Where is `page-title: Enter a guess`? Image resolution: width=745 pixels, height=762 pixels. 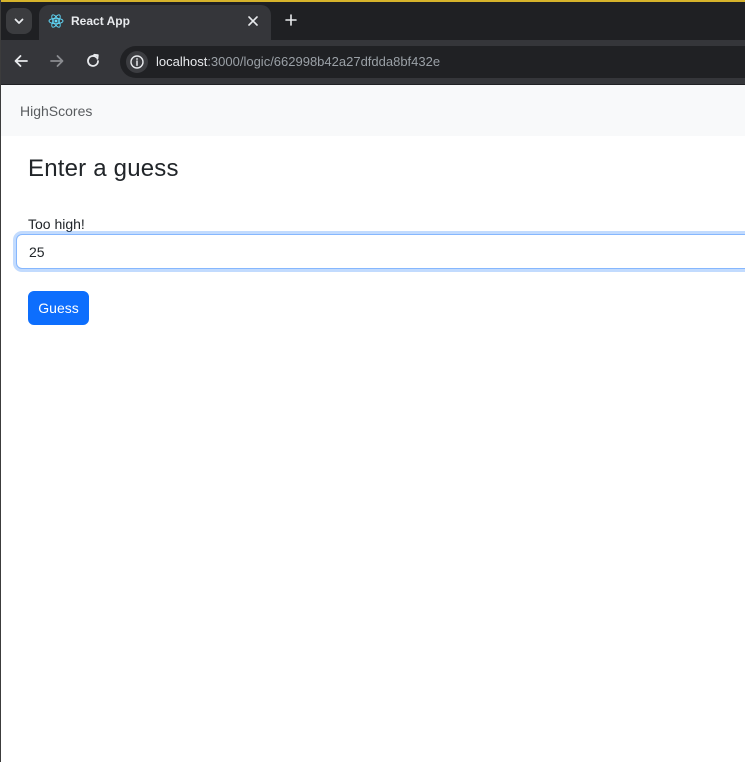 page-title: Enter a guess is located at coordinates (103, 168).